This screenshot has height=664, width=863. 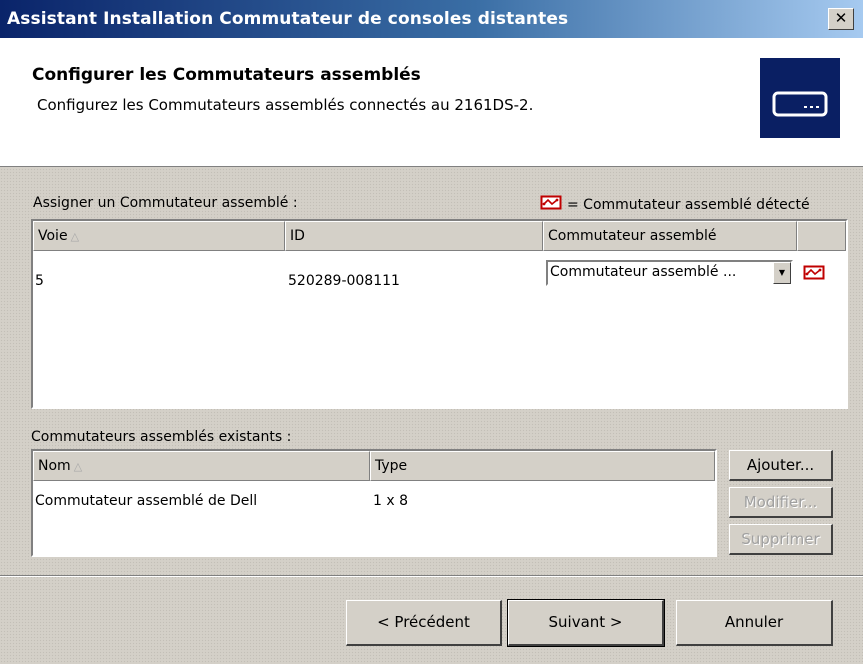 What do you see at coordinates (424, 623) in the screenshot?
I see `prev-button: < Précédent` at bounding box center [424, 623].